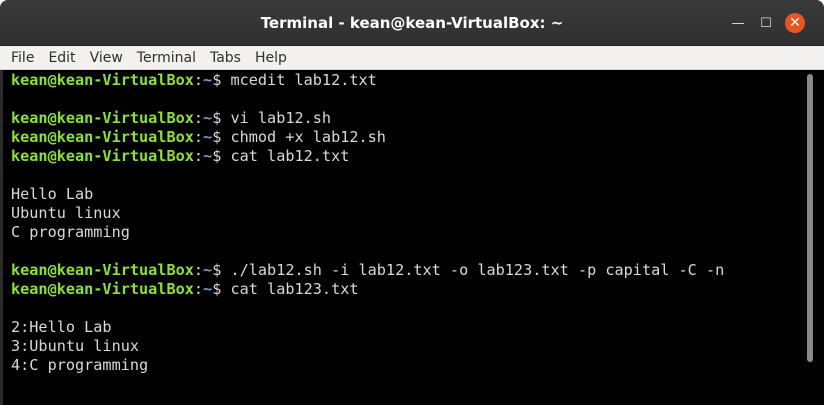  What do you see at coordinates (403, 156) in the screenshot?
I see `prompt-line: kean@kean-VirtualBox:~$ cat lab12.txt` at bounding box center [403, 156].